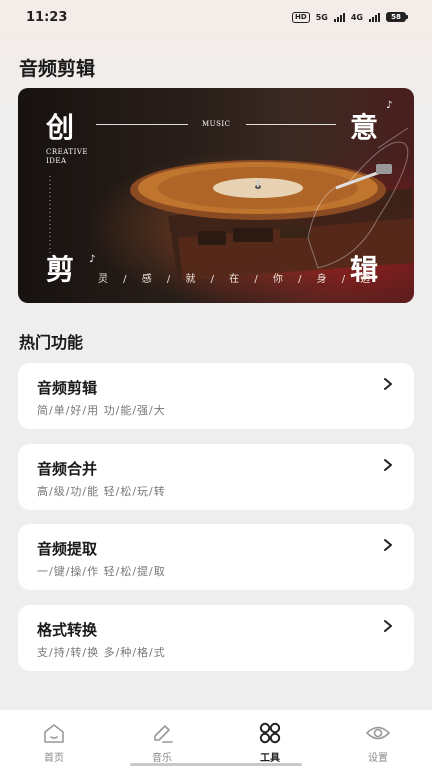 The image size is (432, 768). What do you see at coordinates (54, 733) in the screenshot?
I see `home-icon` at bounding box center [54, 733].